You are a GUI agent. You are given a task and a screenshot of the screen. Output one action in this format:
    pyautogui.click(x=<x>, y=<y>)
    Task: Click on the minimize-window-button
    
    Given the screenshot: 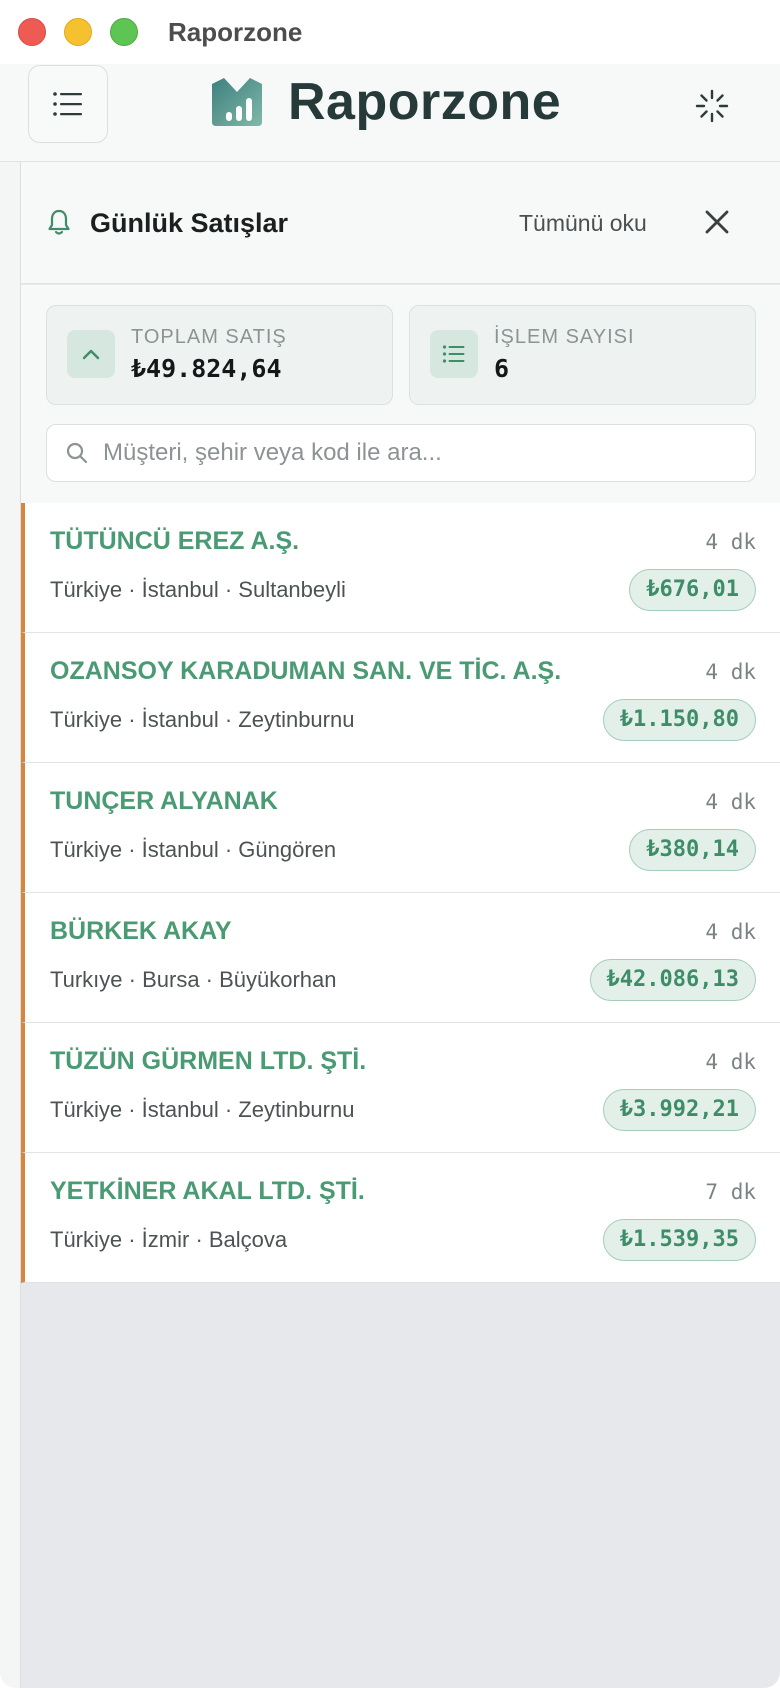 What is the action you would take?
    pyautogui.click(x=78, y=32)
    